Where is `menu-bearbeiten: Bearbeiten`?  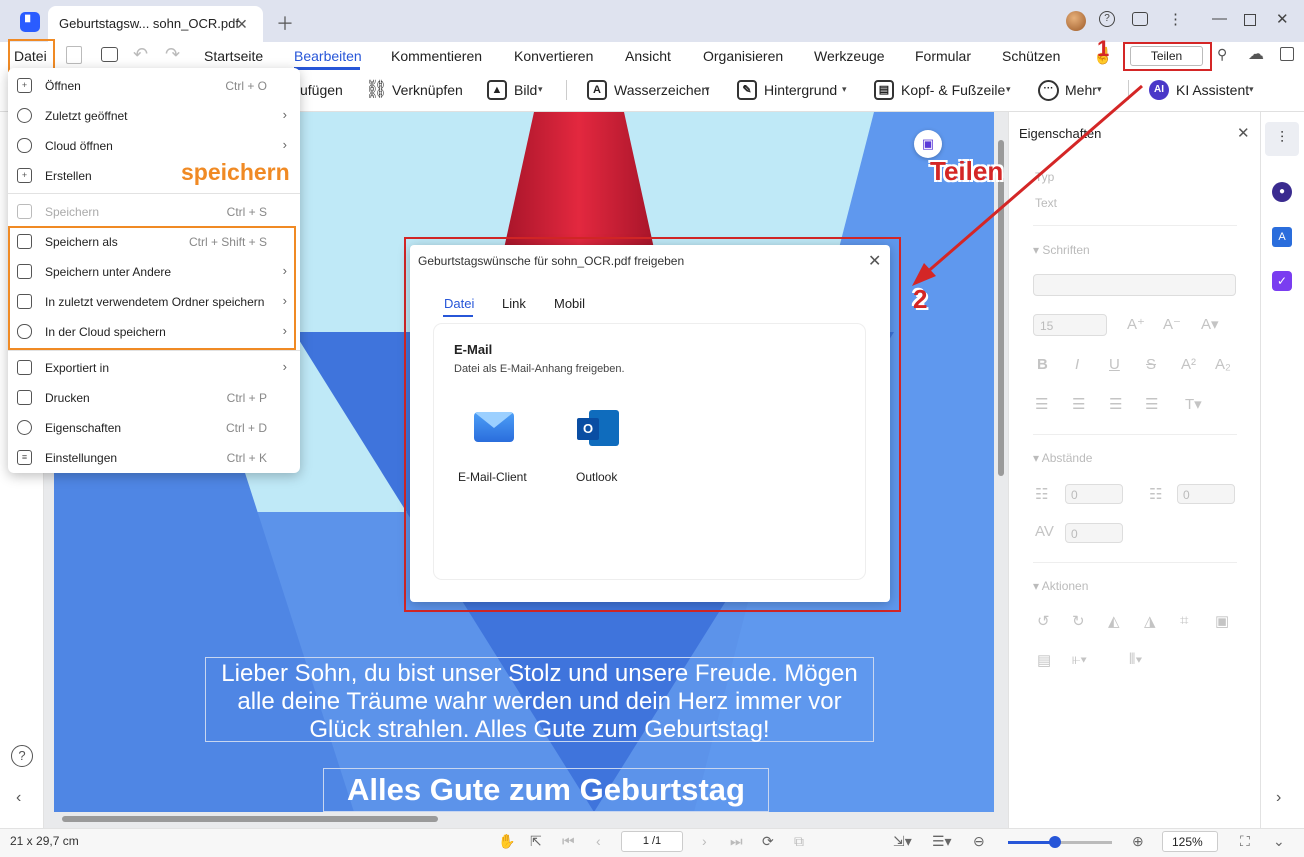 menu-bearbeiten: Bearbeiten is located at coordinates (328, 56).